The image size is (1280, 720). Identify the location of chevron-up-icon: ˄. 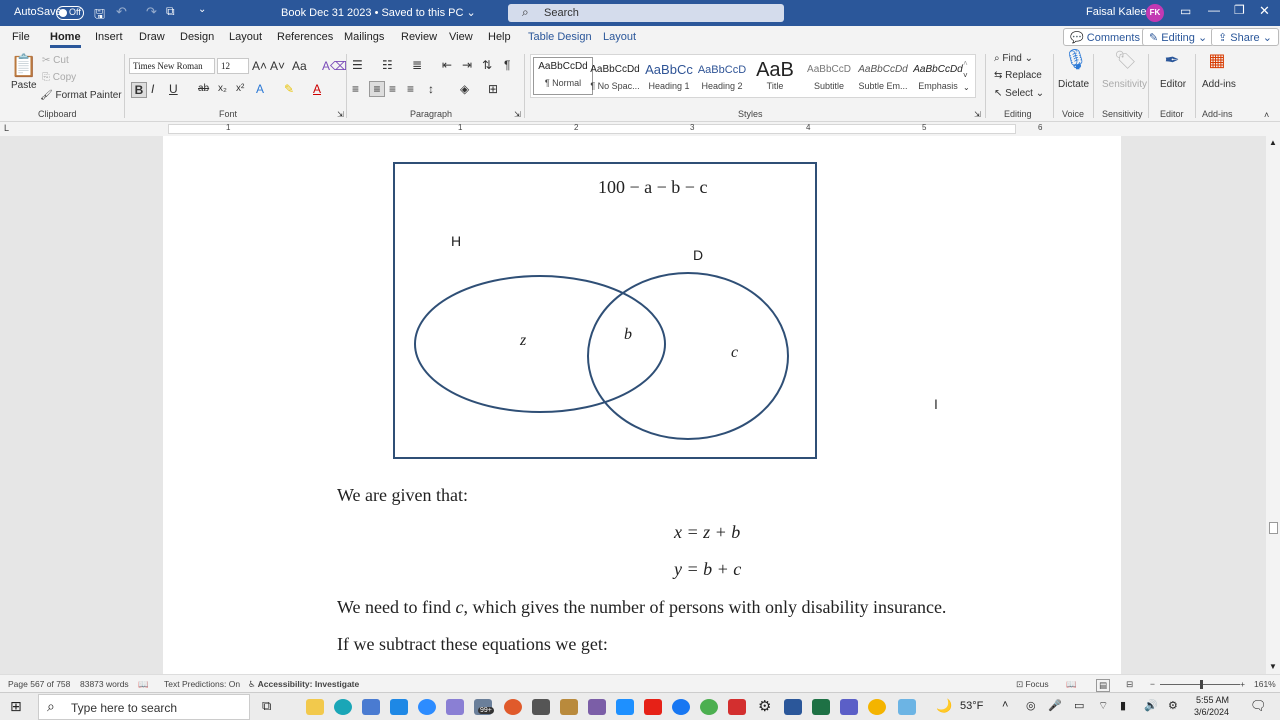
(1005, 705).